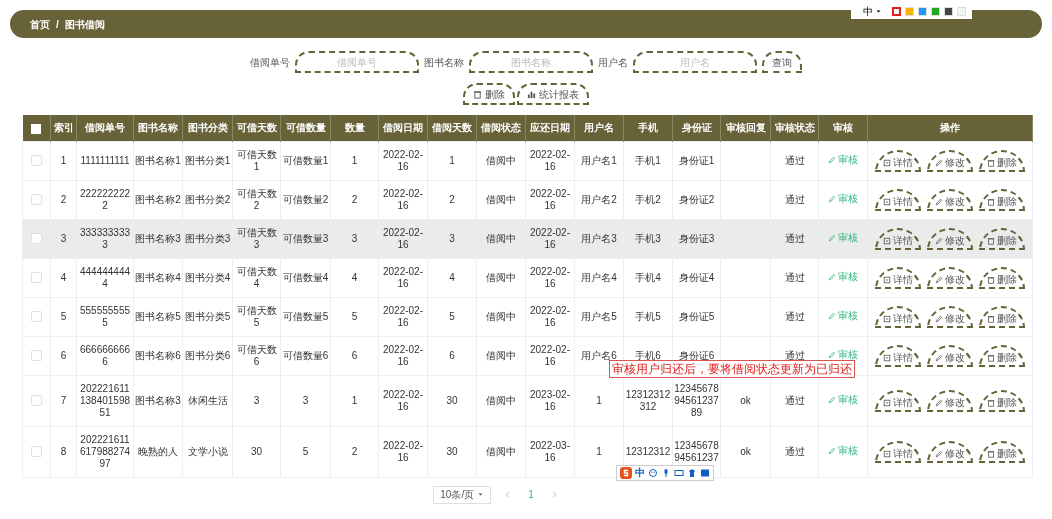  I want to click on report-button: 统计报表, so click(553, 94).